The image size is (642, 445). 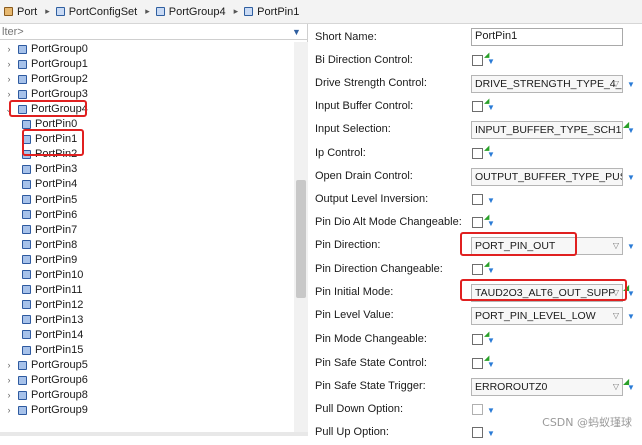 What do you see at coordinates (477, 269) in the screenshot?
I see `pin-direction-changeable-checkbox` at bounding box center [477, 269].